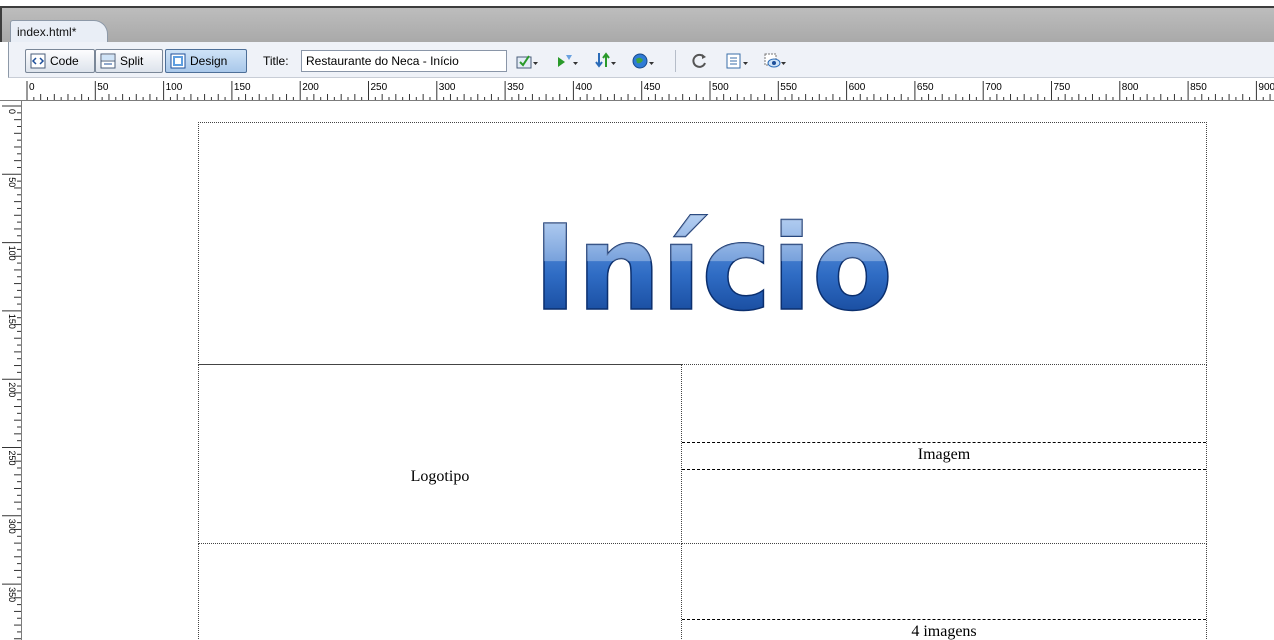 This screenshot has height=640, width=1274. Describe the element at coordinates (605, 61) in the screenshot. I see `transfer-icon` at that location.